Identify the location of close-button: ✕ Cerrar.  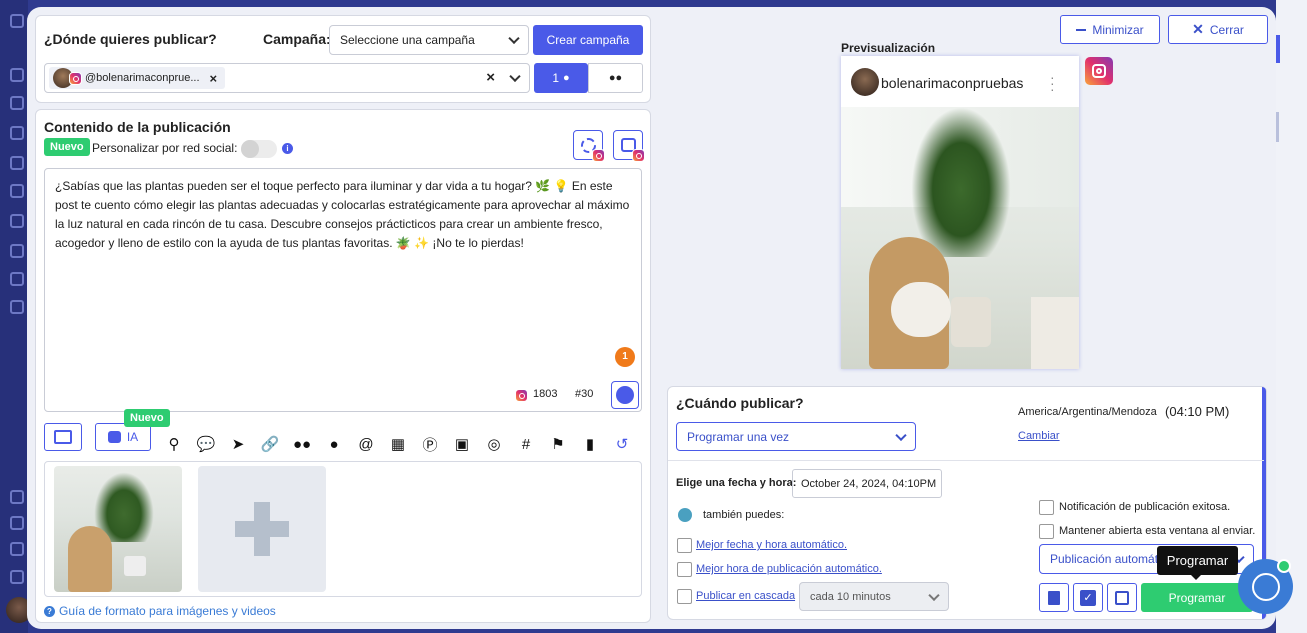
(1218, 29).